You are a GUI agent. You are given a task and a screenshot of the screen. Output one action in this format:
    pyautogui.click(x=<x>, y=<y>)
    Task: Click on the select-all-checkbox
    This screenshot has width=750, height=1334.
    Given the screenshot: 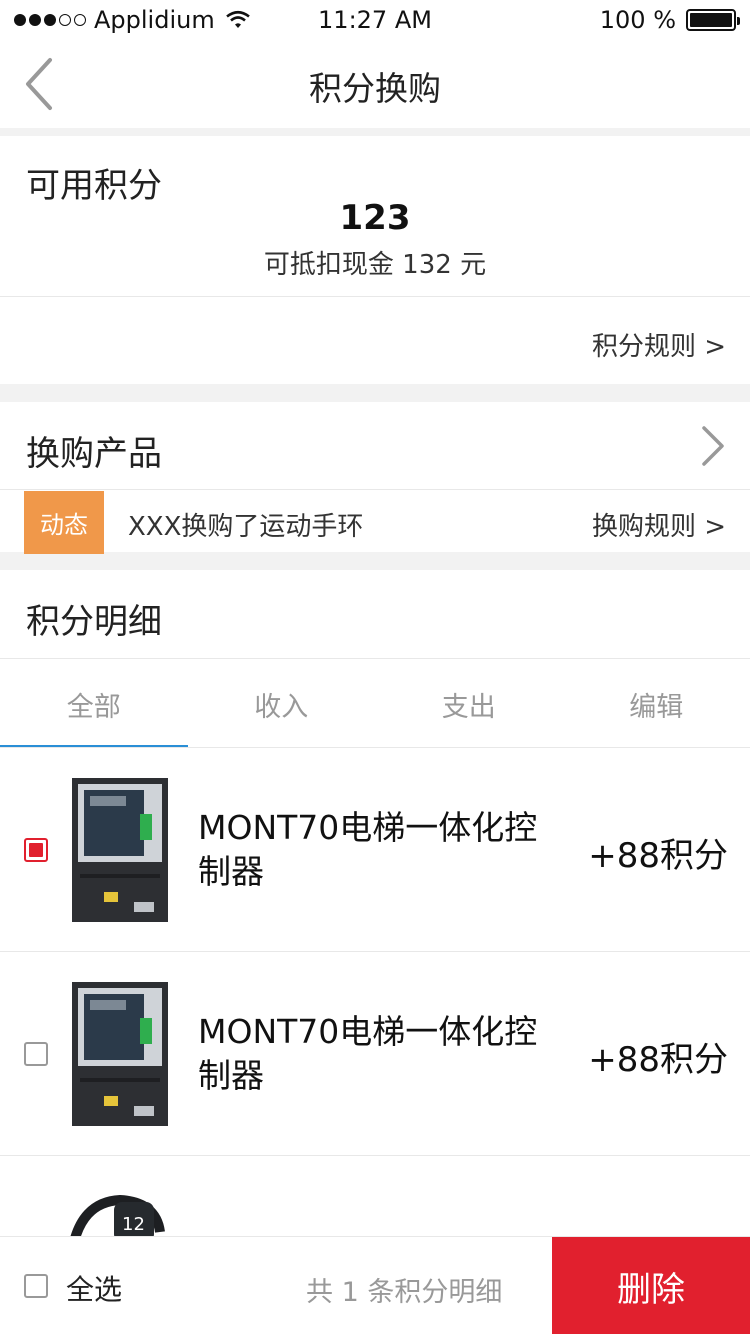 What is the action you would take?
    pyautogui.click(x=36, y=1286)
    